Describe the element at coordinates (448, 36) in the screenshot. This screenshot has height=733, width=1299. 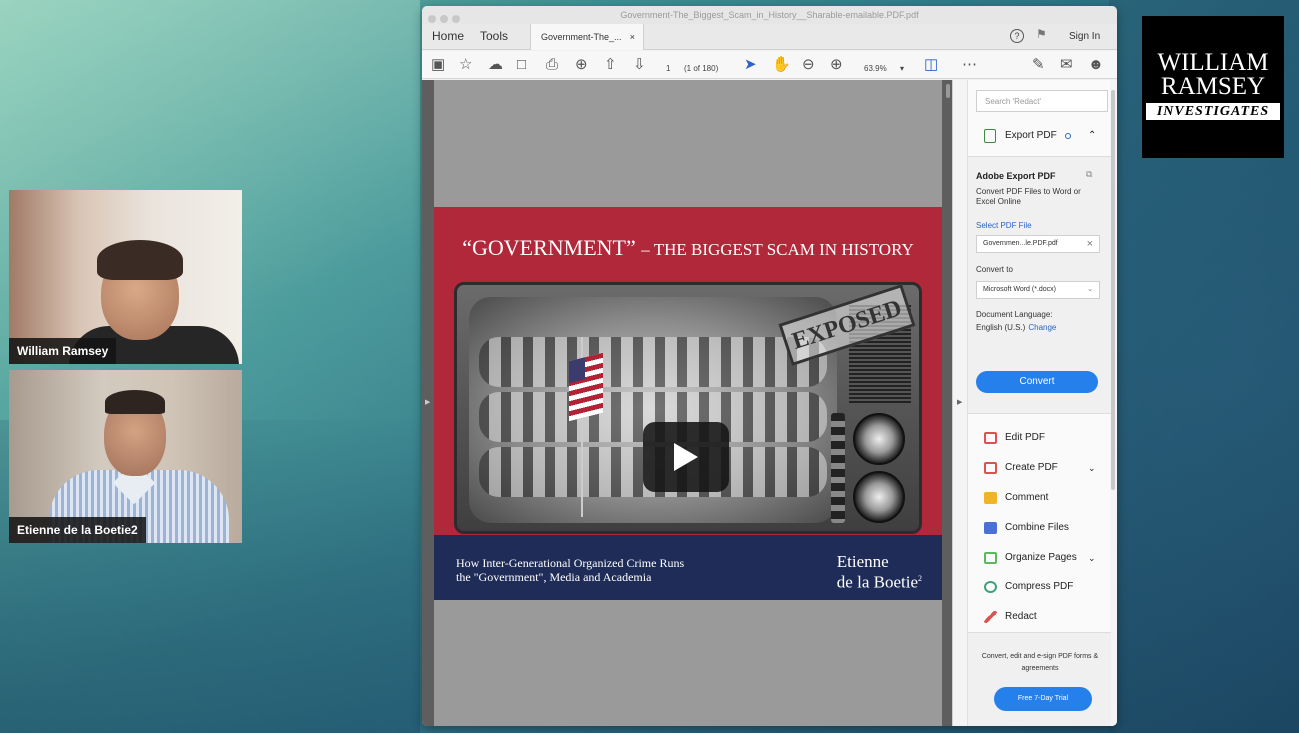
I see `tab-home: Home` at that location.